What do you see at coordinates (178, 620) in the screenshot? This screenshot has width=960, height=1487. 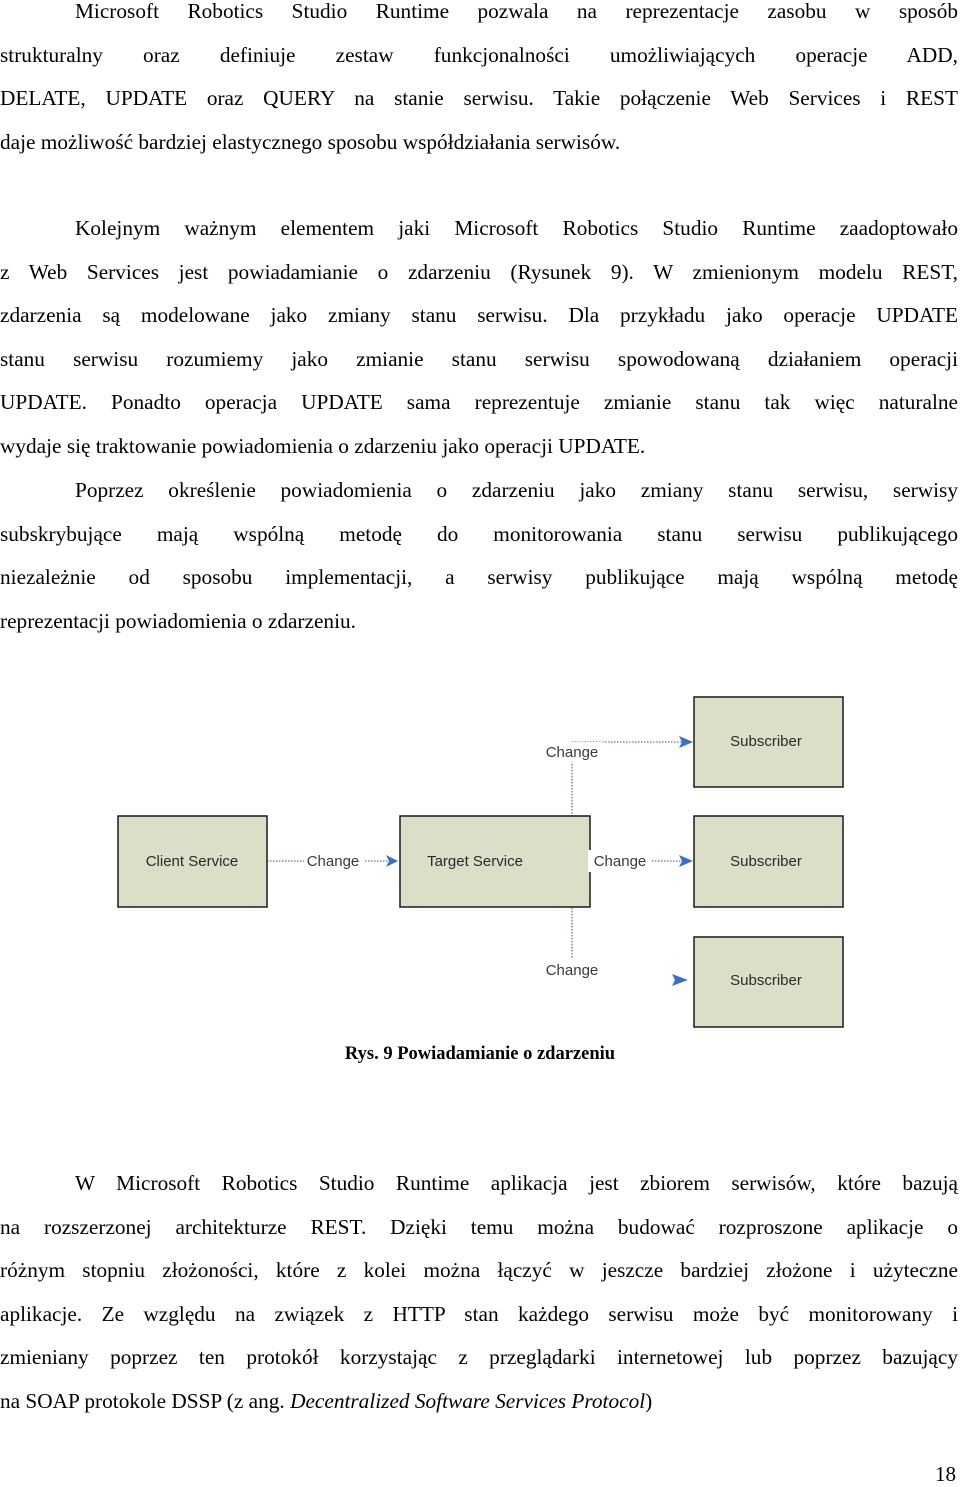 I see `text-line: reprezentacji powiadomienia o zdarzeniu.` at bounding box center [178, 620].